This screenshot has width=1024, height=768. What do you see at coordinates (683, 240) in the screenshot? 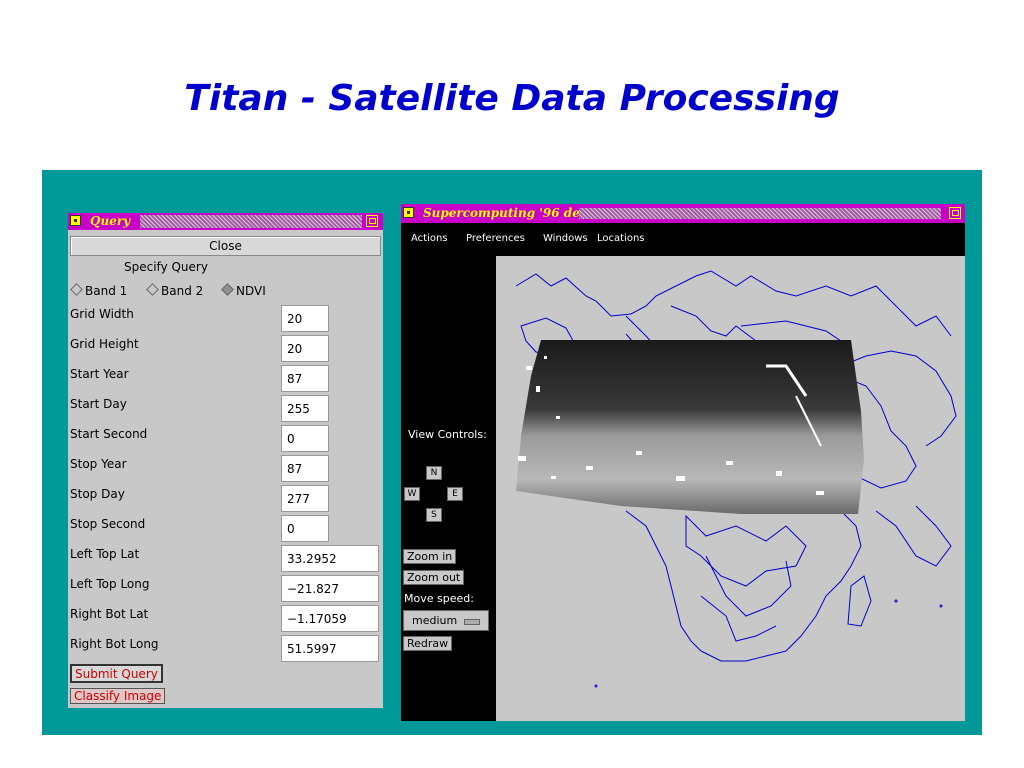
I see `menu-bar: Actions Preferences Windows Locations` at bounding box center [683, 240].